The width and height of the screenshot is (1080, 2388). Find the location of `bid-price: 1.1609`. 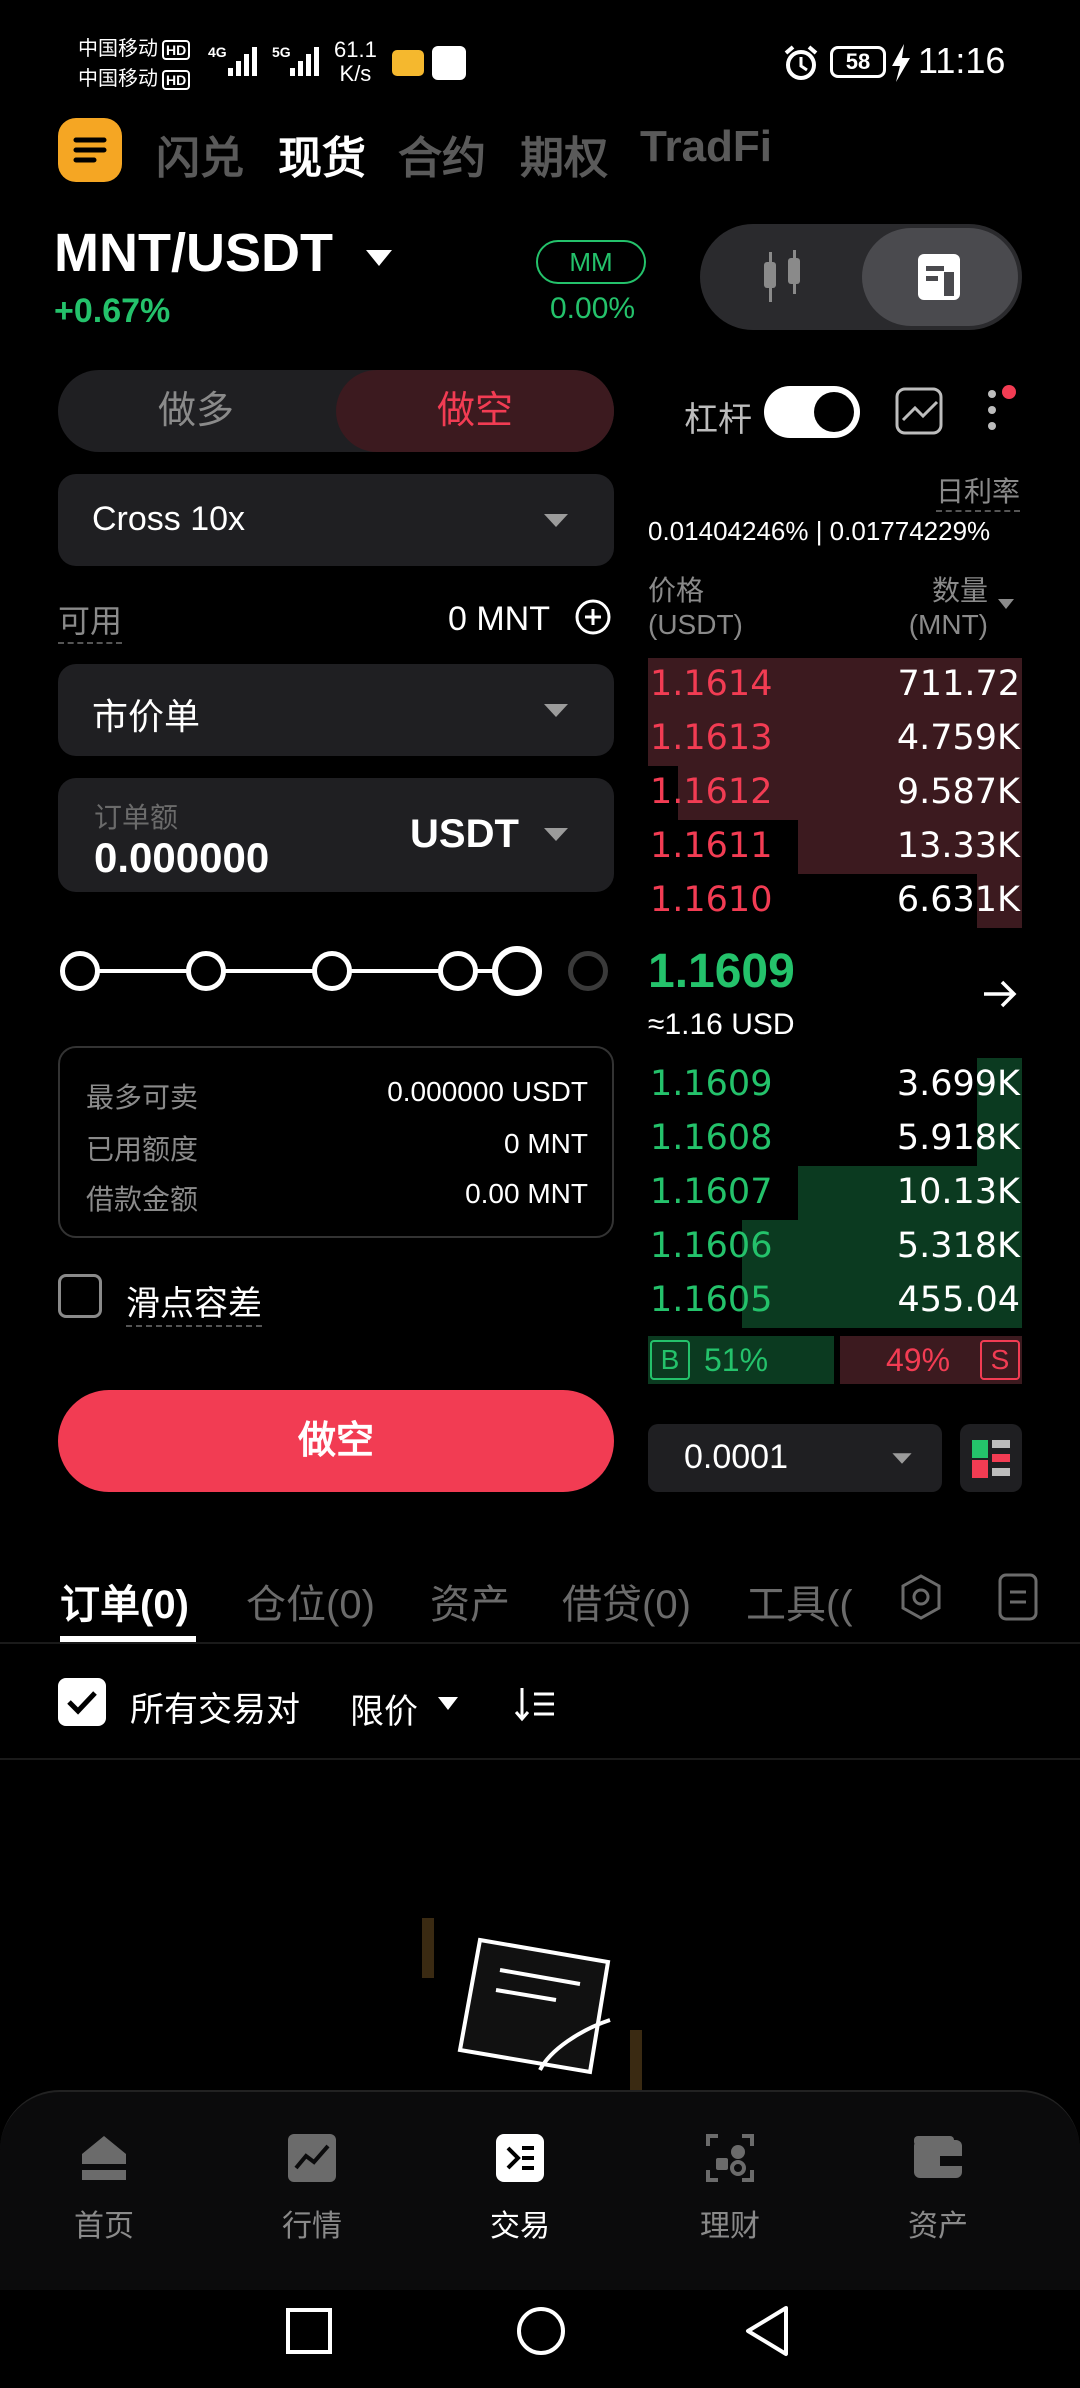

bid-price: 1.1609 is located at coordinates (711, 1084).